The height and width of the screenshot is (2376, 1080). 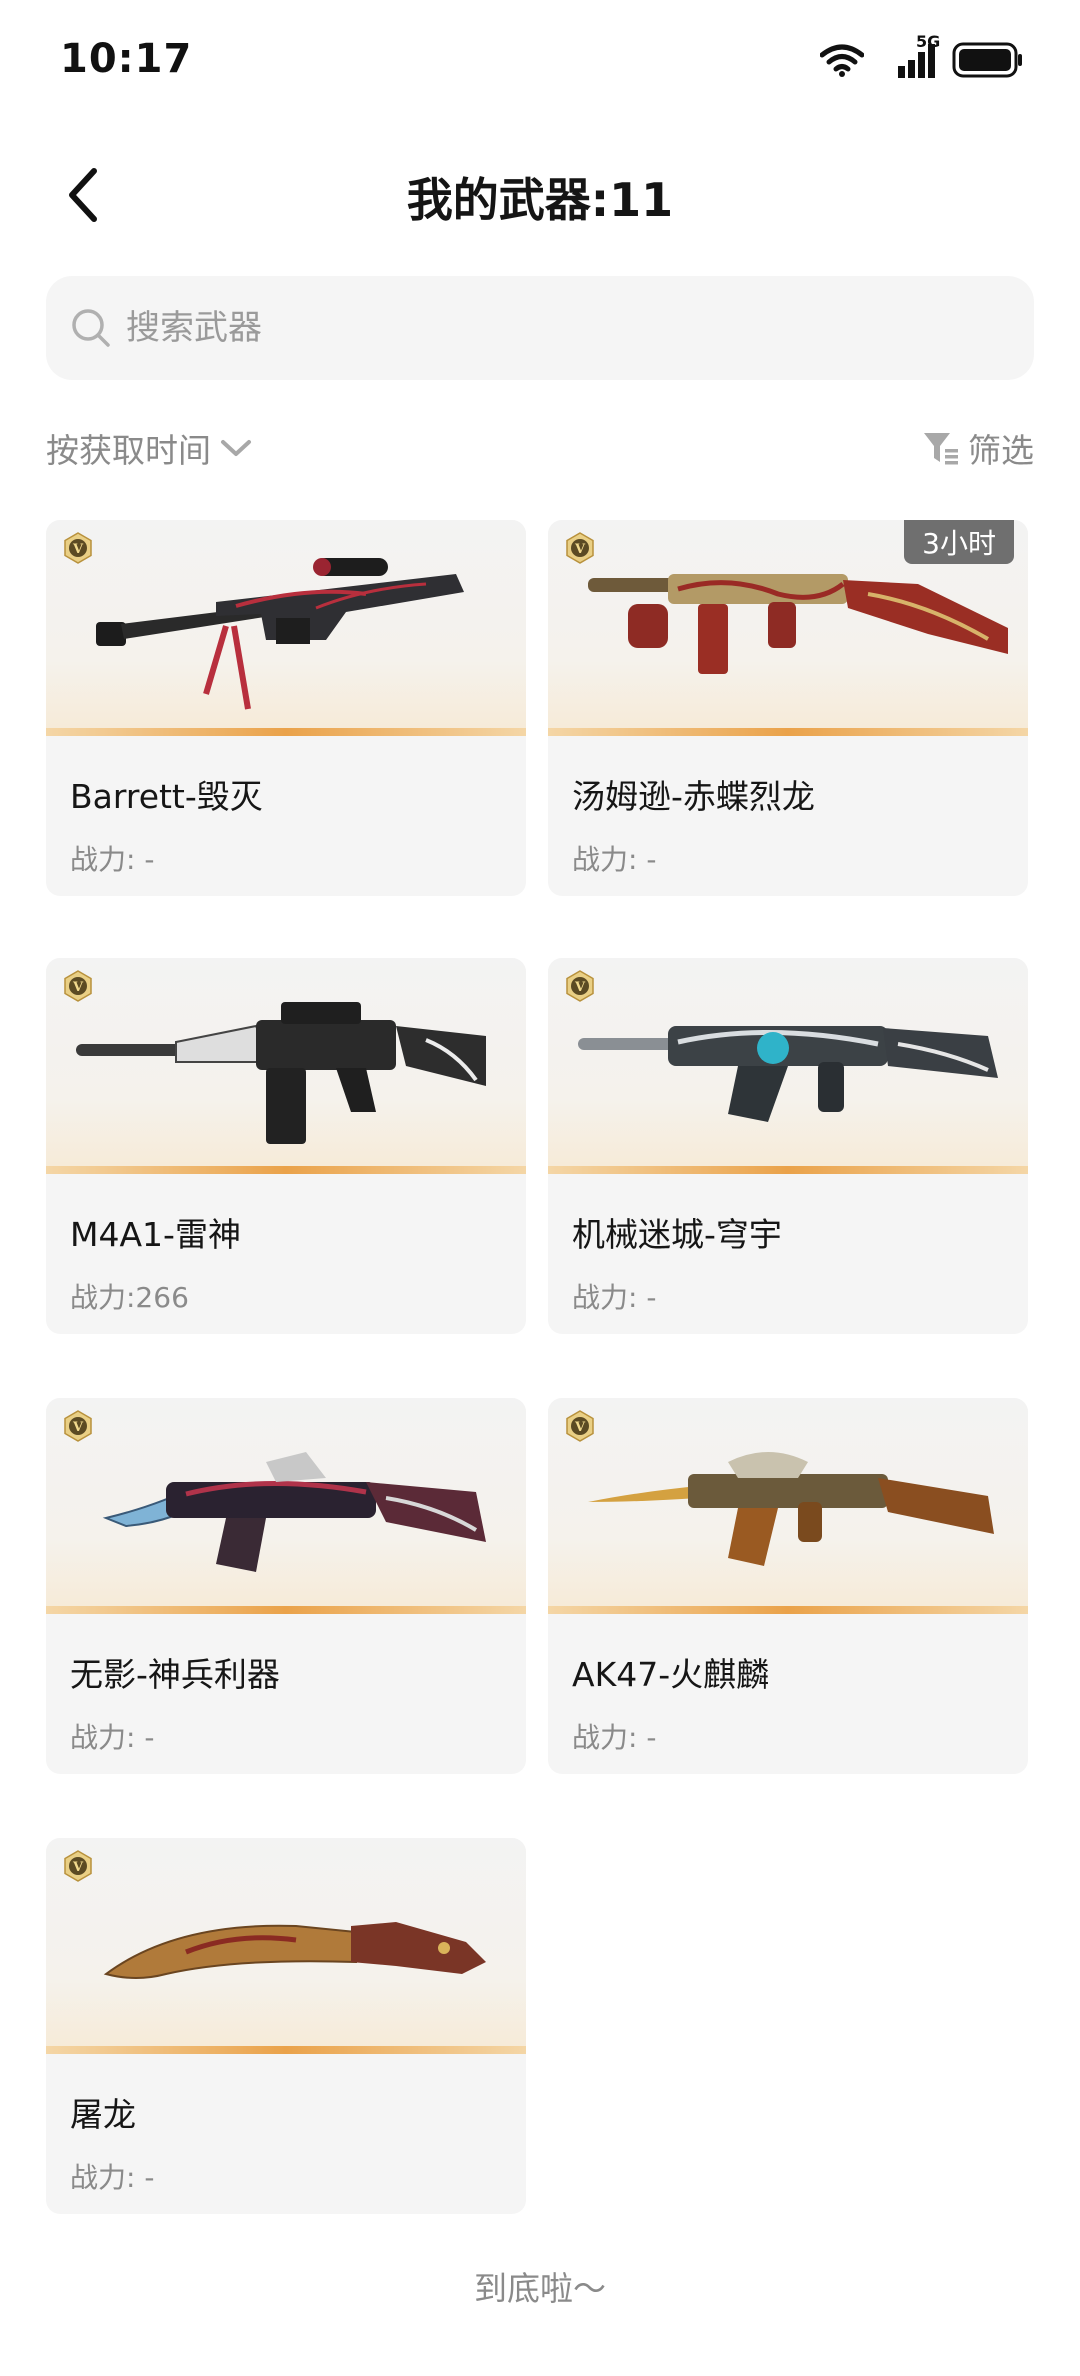 What do you see at coordinates (941, 449) in the screenshot?
I see `filter-icon` at bounding box center [941, 449].